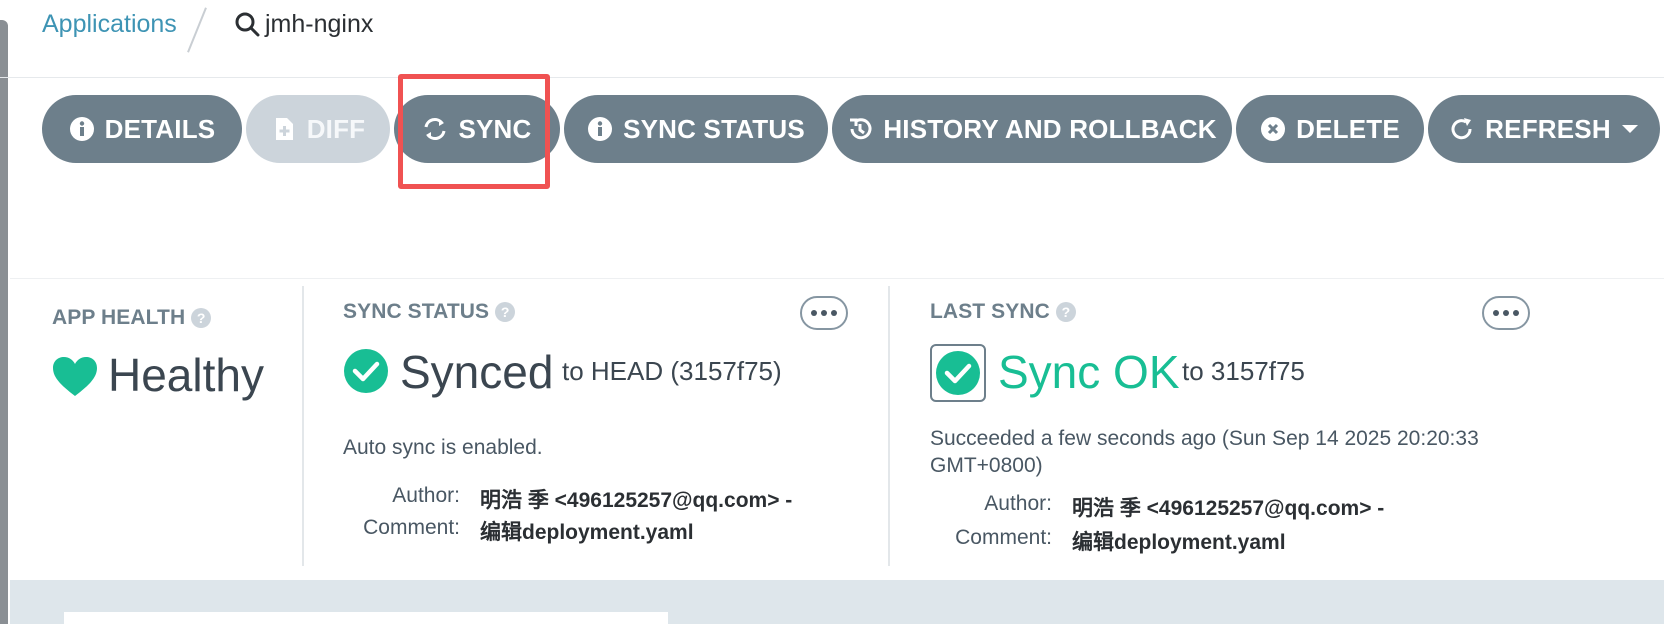 Image resolution: width=1664 pixels, height=624 pixels. Describe the element at coordinates (336, 128) in the screenshot. I see `diff-label: DIFF` at that location.